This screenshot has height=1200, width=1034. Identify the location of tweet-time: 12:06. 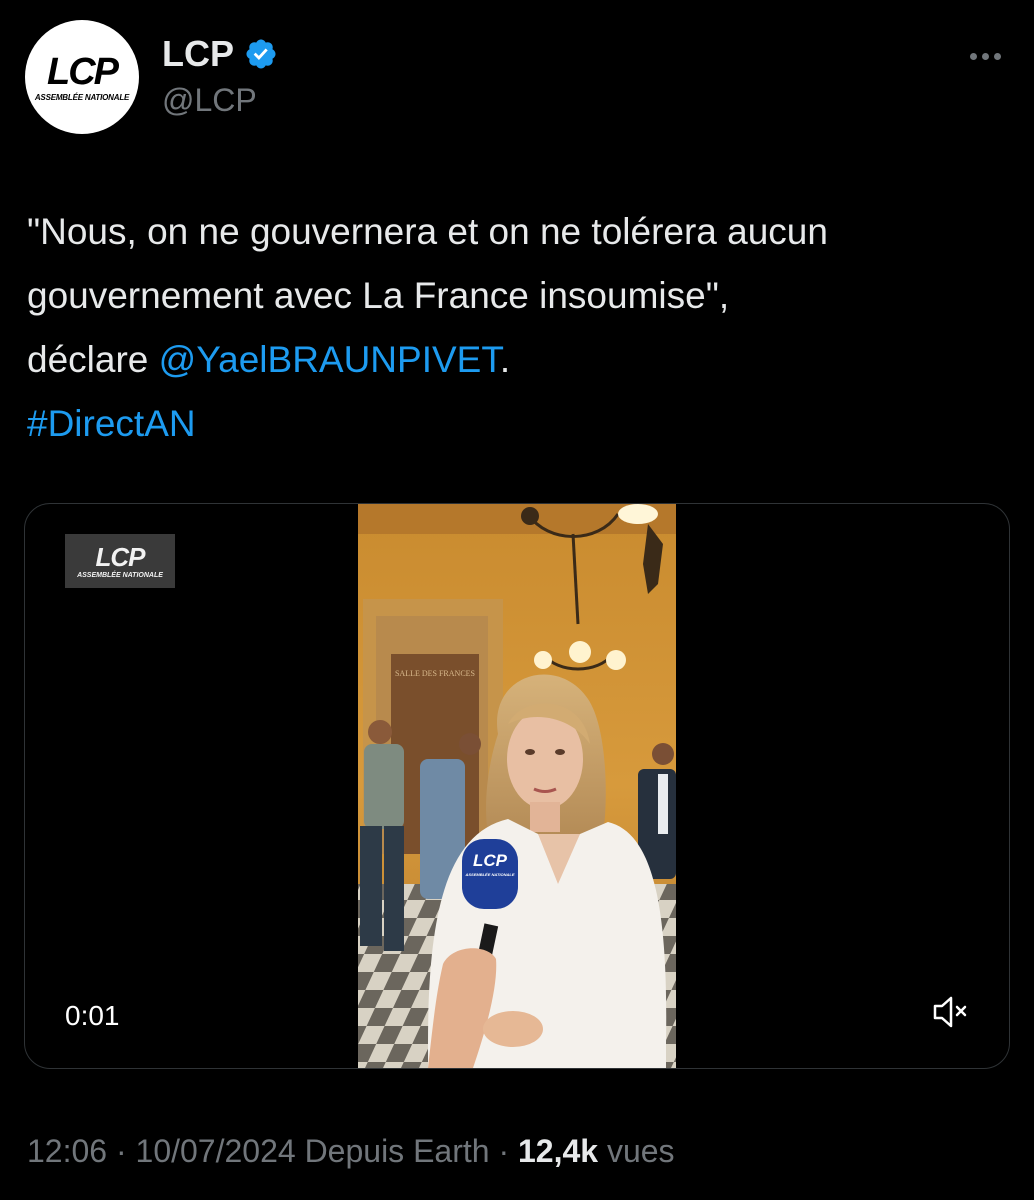
(67, 1151).